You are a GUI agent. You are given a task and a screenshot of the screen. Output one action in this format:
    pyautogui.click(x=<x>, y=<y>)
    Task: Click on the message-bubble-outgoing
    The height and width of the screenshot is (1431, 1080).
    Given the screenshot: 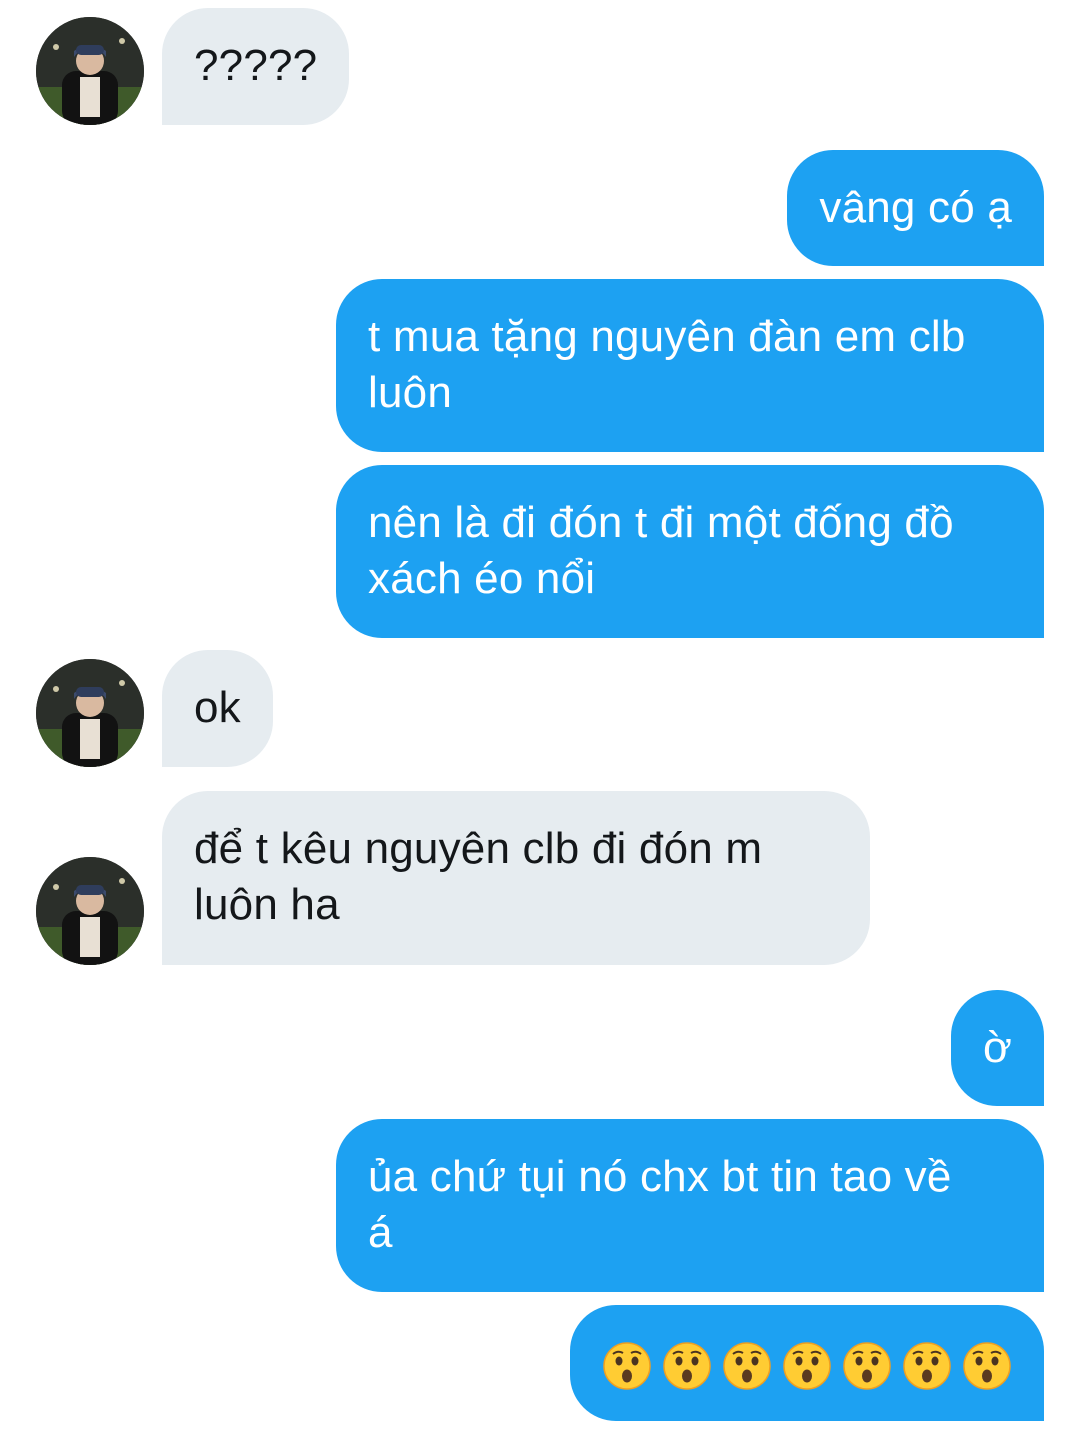 What is the action you would take?
    pyautogui.click(x=807, y=1363)
    